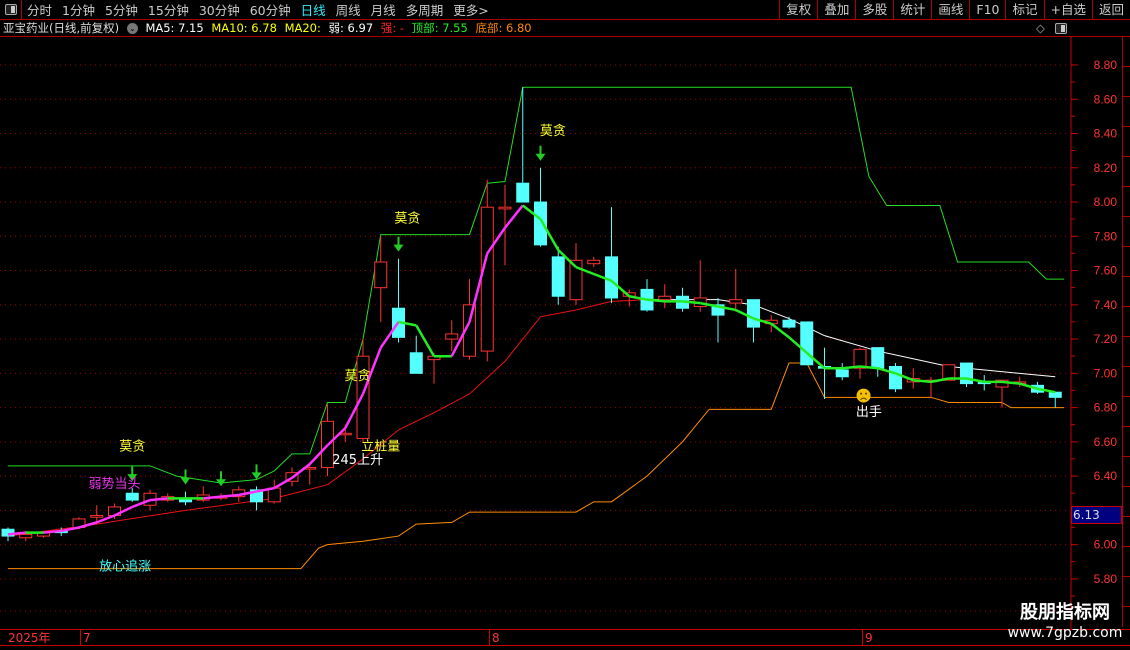  I want to click on toolbar-button: 叠加, so click(836, 10).